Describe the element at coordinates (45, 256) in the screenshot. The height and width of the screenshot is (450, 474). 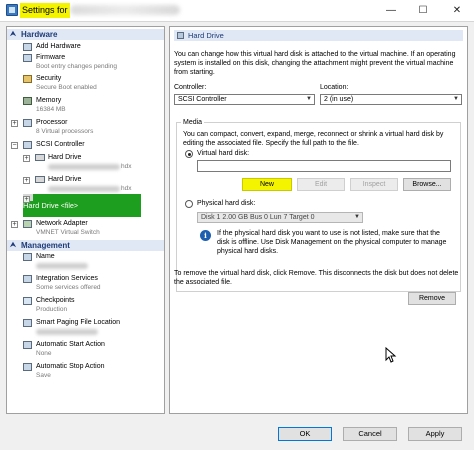
I see `tree-item-label: Name` at that location.